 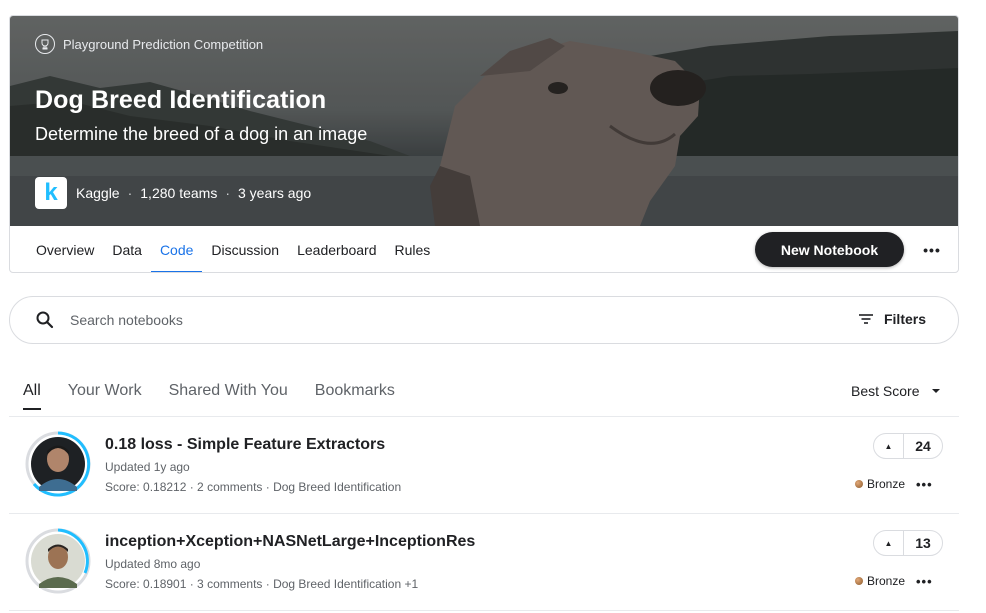 I want to click on caret-down-icon, so click(x=936, y=391).